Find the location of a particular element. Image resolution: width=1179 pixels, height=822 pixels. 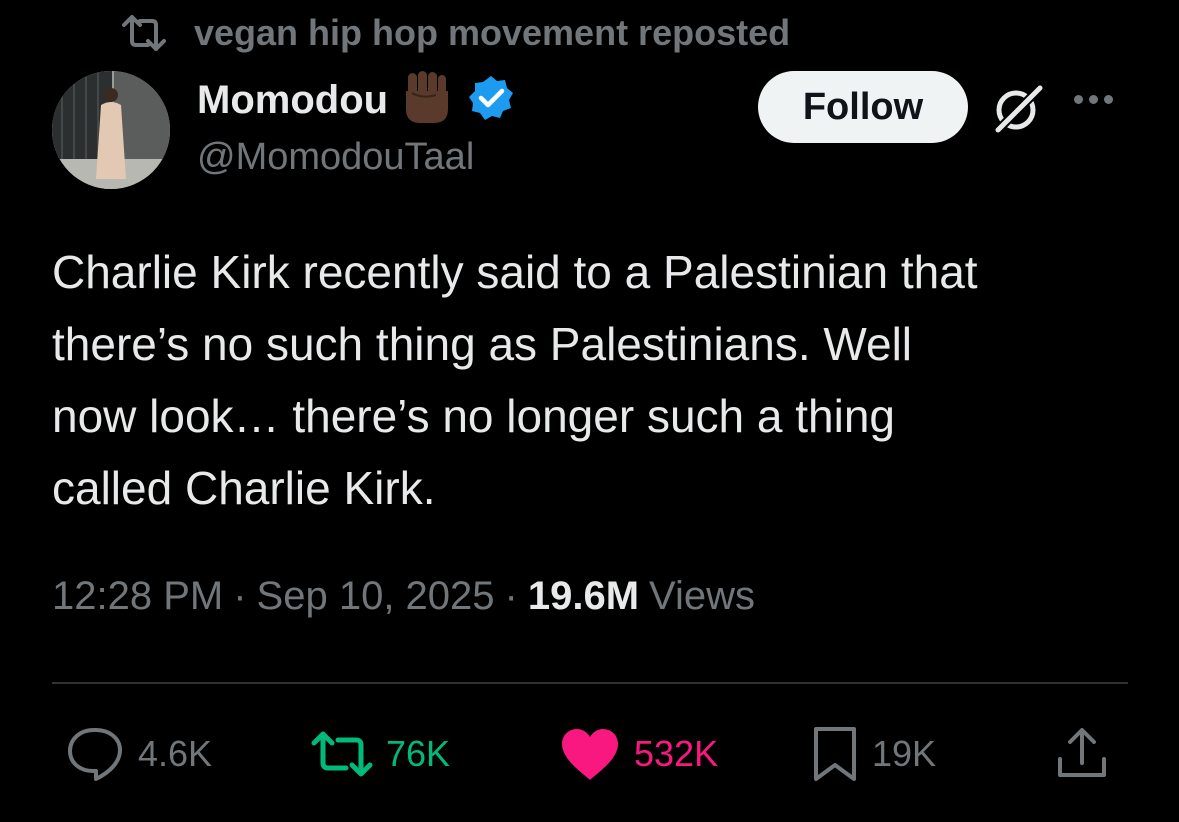

follow-button: Follow is located at coordinates (863, 107).